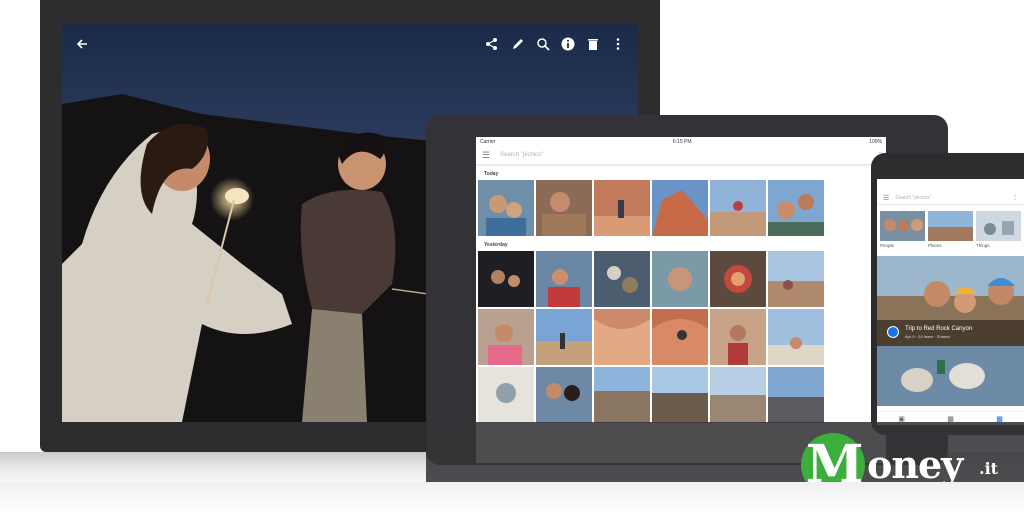 The width and height of the screenshot is (1024, 516). I want to click on album-subtitle: Apr 9 · 24 items · Shared, so click(927, 336).